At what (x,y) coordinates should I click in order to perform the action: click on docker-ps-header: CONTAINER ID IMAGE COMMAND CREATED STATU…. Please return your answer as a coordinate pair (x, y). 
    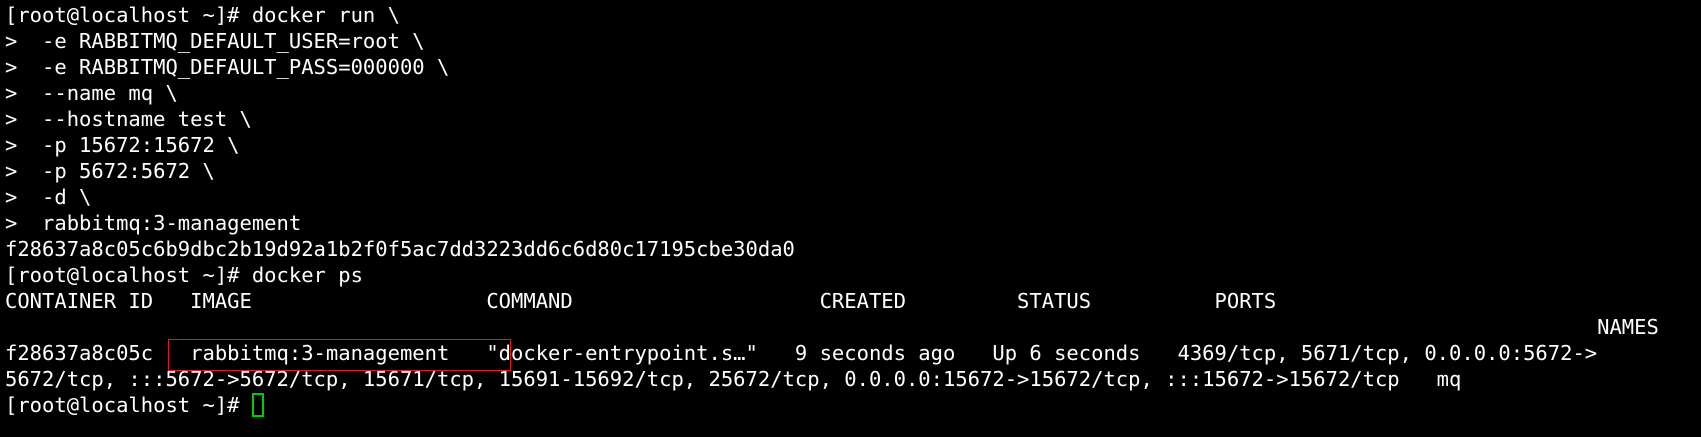
    Looking at the image, I should click on (641, 301).